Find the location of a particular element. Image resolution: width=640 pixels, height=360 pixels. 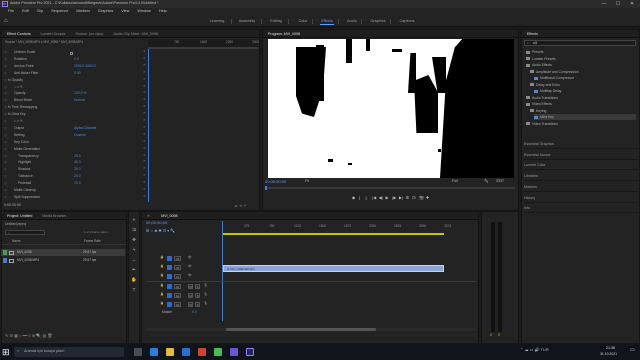

effect-property-row: ◷ Blend Mode Normal is located at coordinates (74, 101).